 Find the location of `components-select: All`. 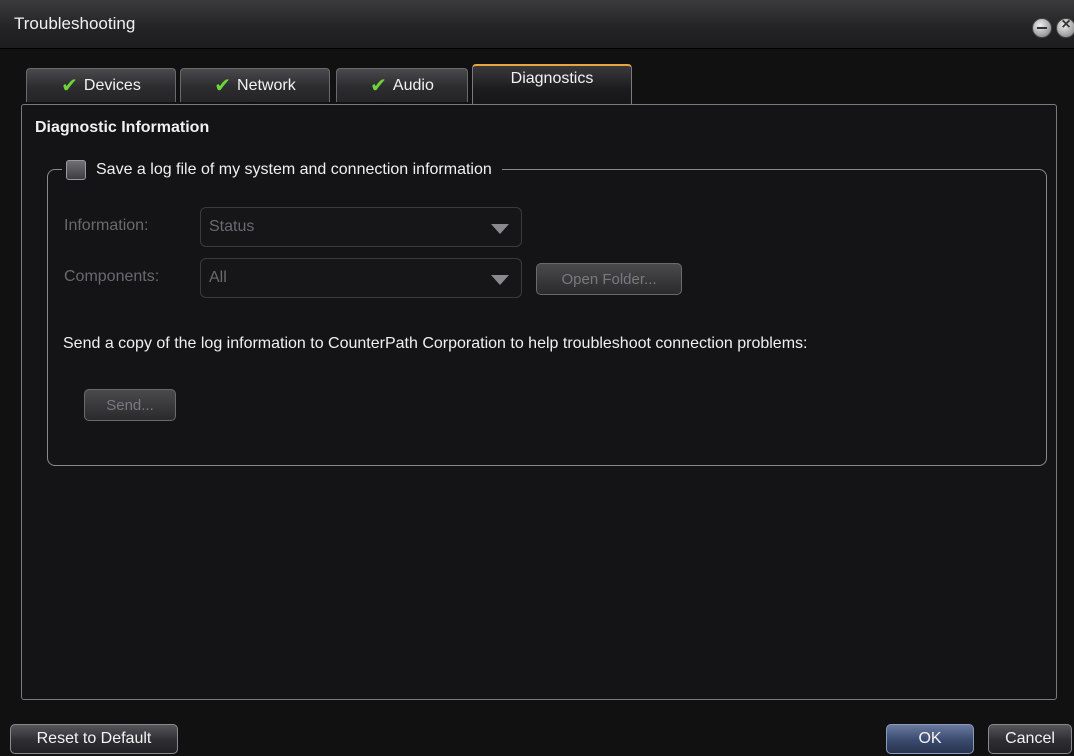

components-select: All is located at coordinates (361, 278).